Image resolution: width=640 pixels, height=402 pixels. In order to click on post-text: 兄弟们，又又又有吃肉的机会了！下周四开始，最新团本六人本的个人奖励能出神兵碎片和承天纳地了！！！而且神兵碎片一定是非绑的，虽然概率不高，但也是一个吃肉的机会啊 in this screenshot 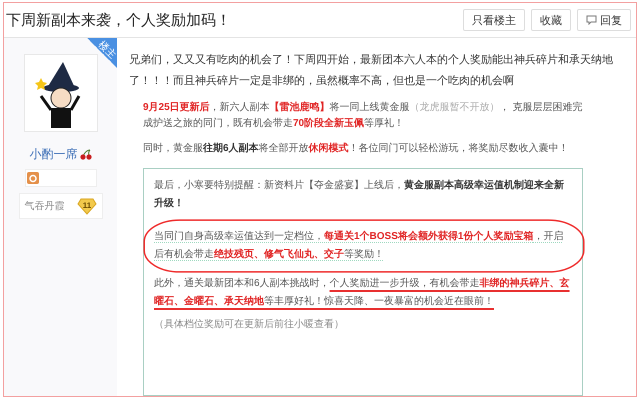, I will do `click(371, 70)`.